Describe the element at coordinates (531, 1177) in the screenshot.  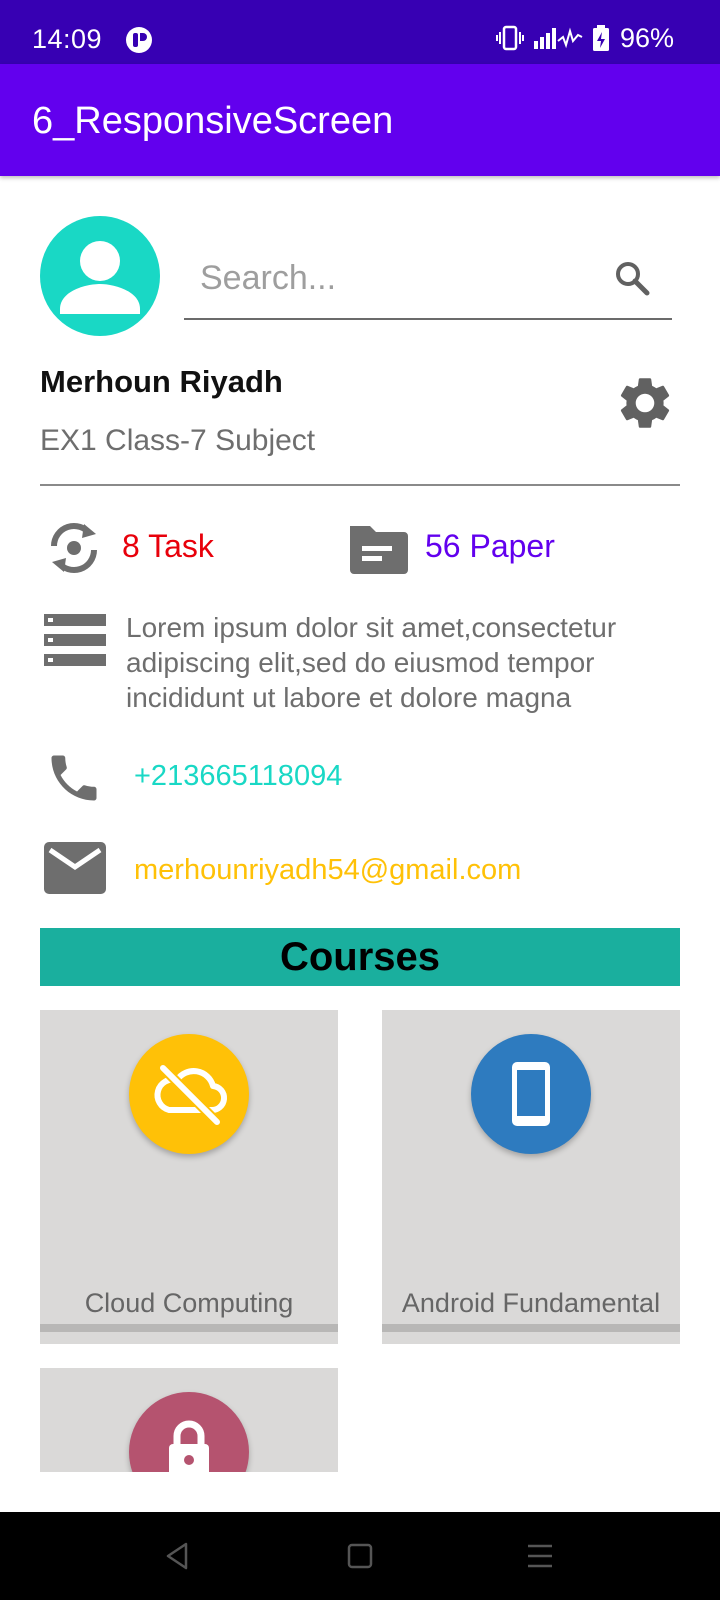
I see `course-card-android-fundamental: Android Fundamental` at that location.